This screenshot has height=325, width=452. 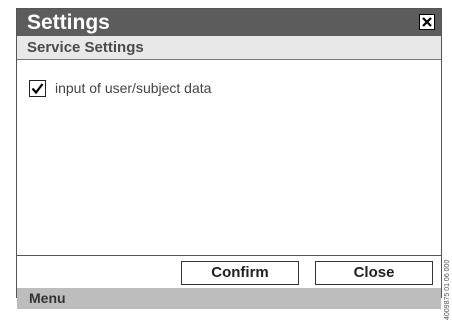 I want to click on confirm-button: Confirm, so click(x=240, y=273).